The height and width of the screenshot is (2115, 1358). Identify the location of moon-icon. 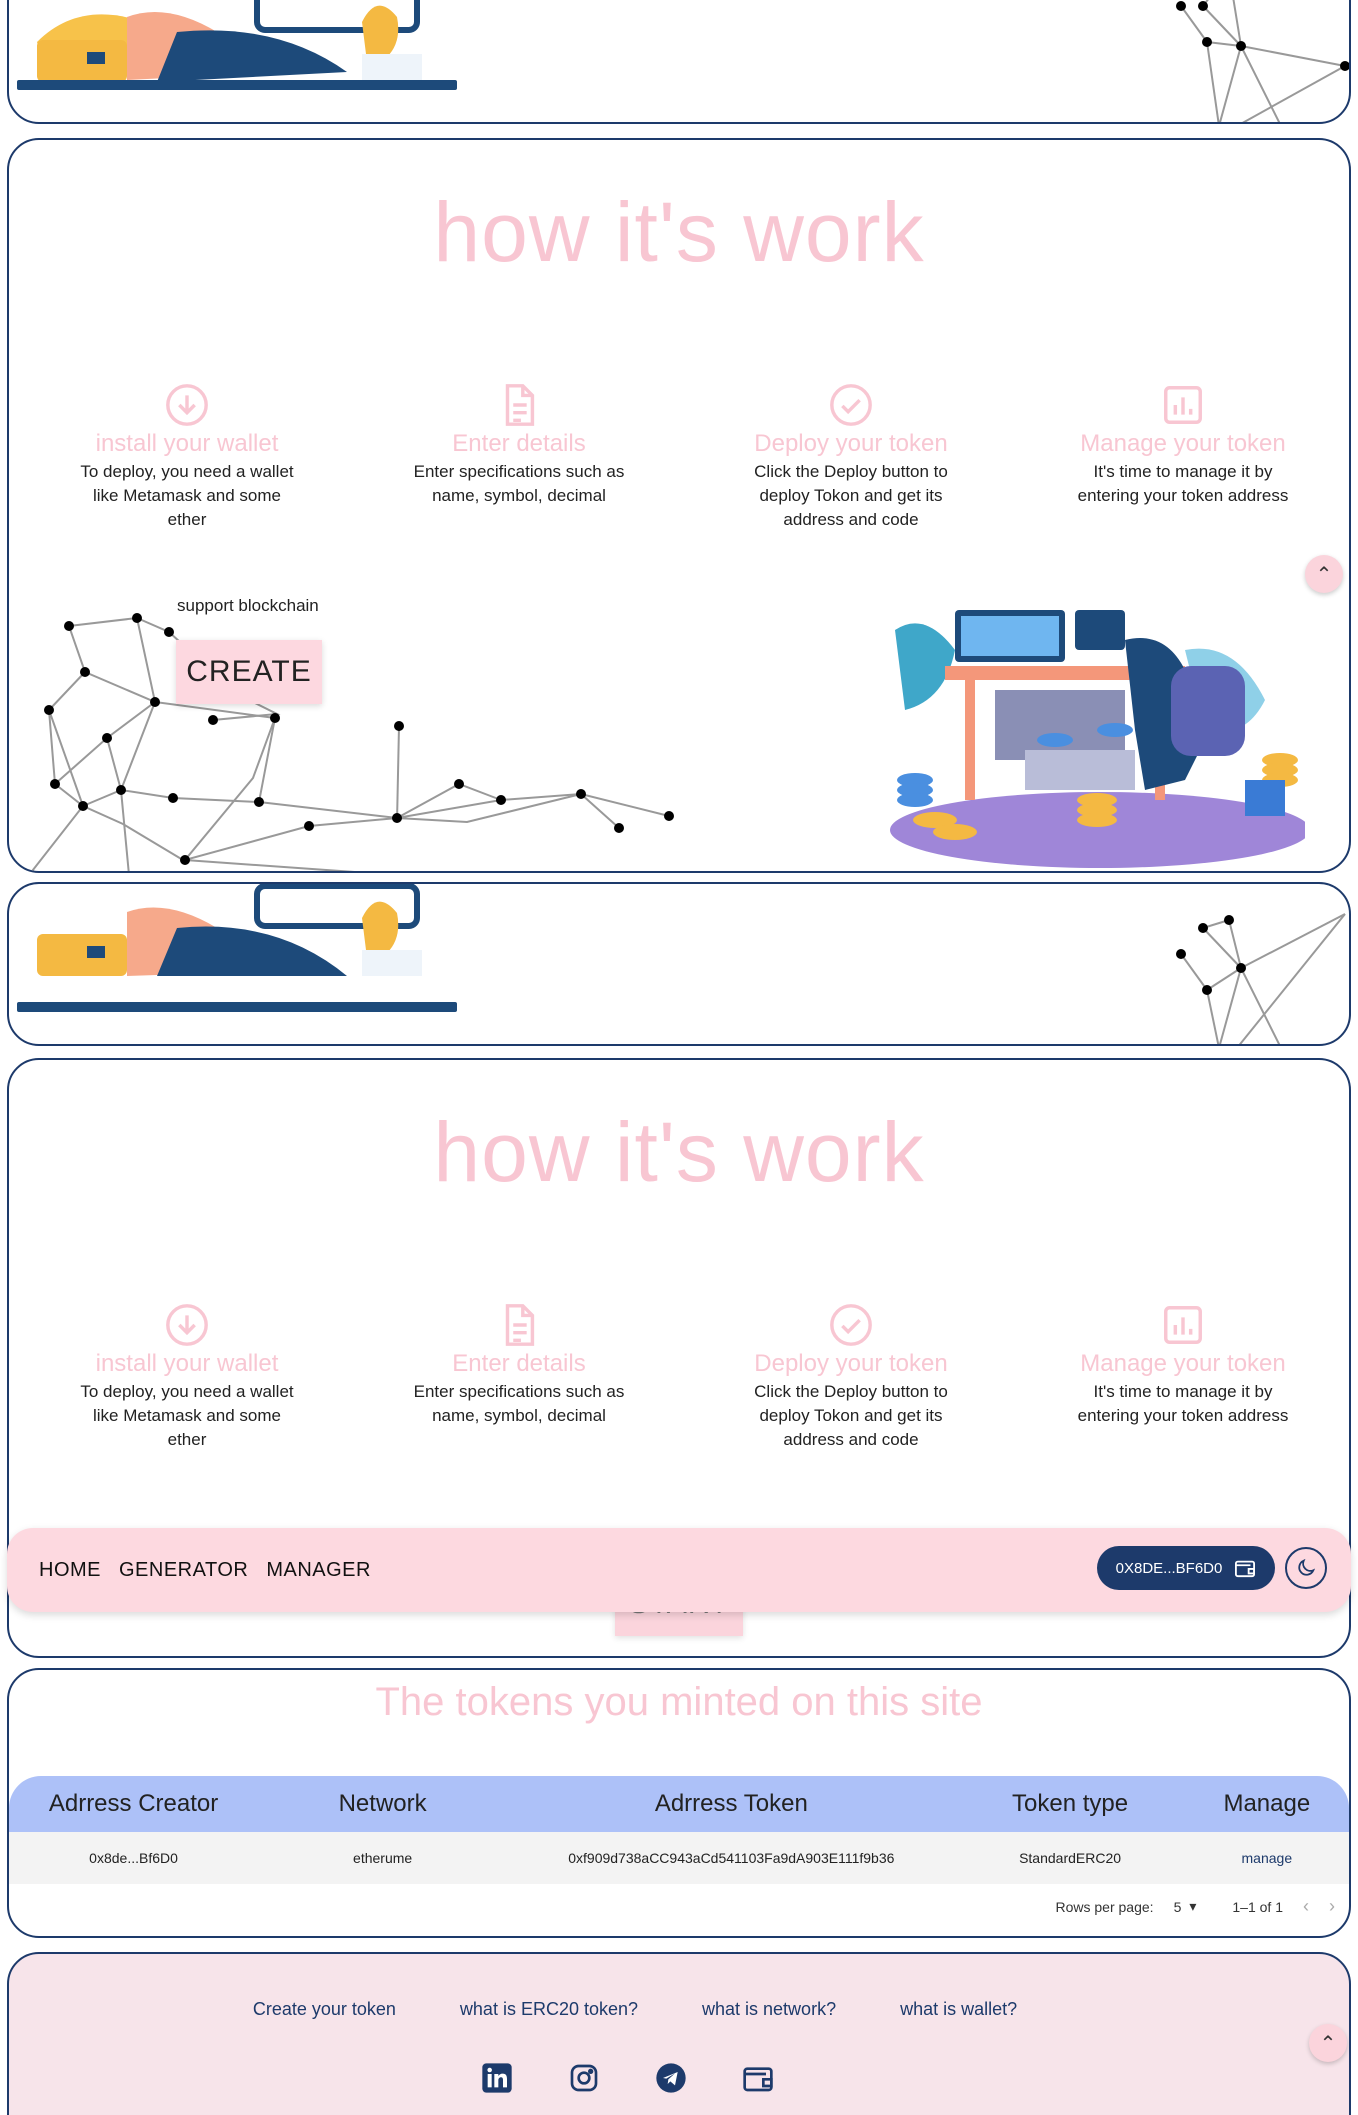
(1307, 1567).